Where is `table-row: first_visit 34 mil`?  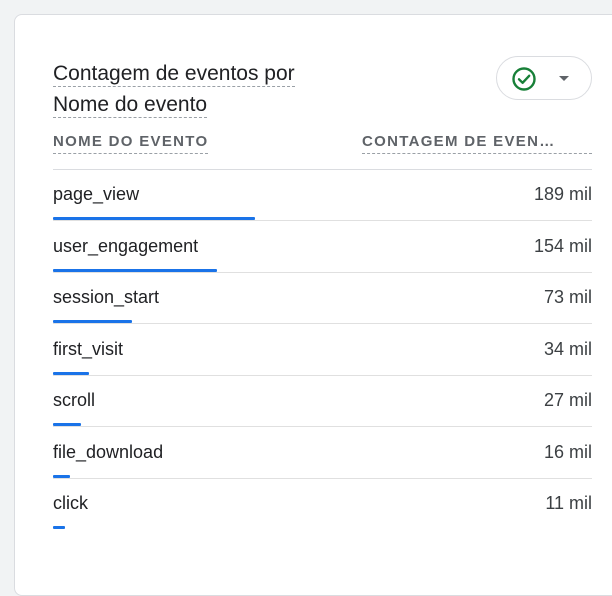 table-row: first_visit 34 mil is located at coordinates (322, 350).